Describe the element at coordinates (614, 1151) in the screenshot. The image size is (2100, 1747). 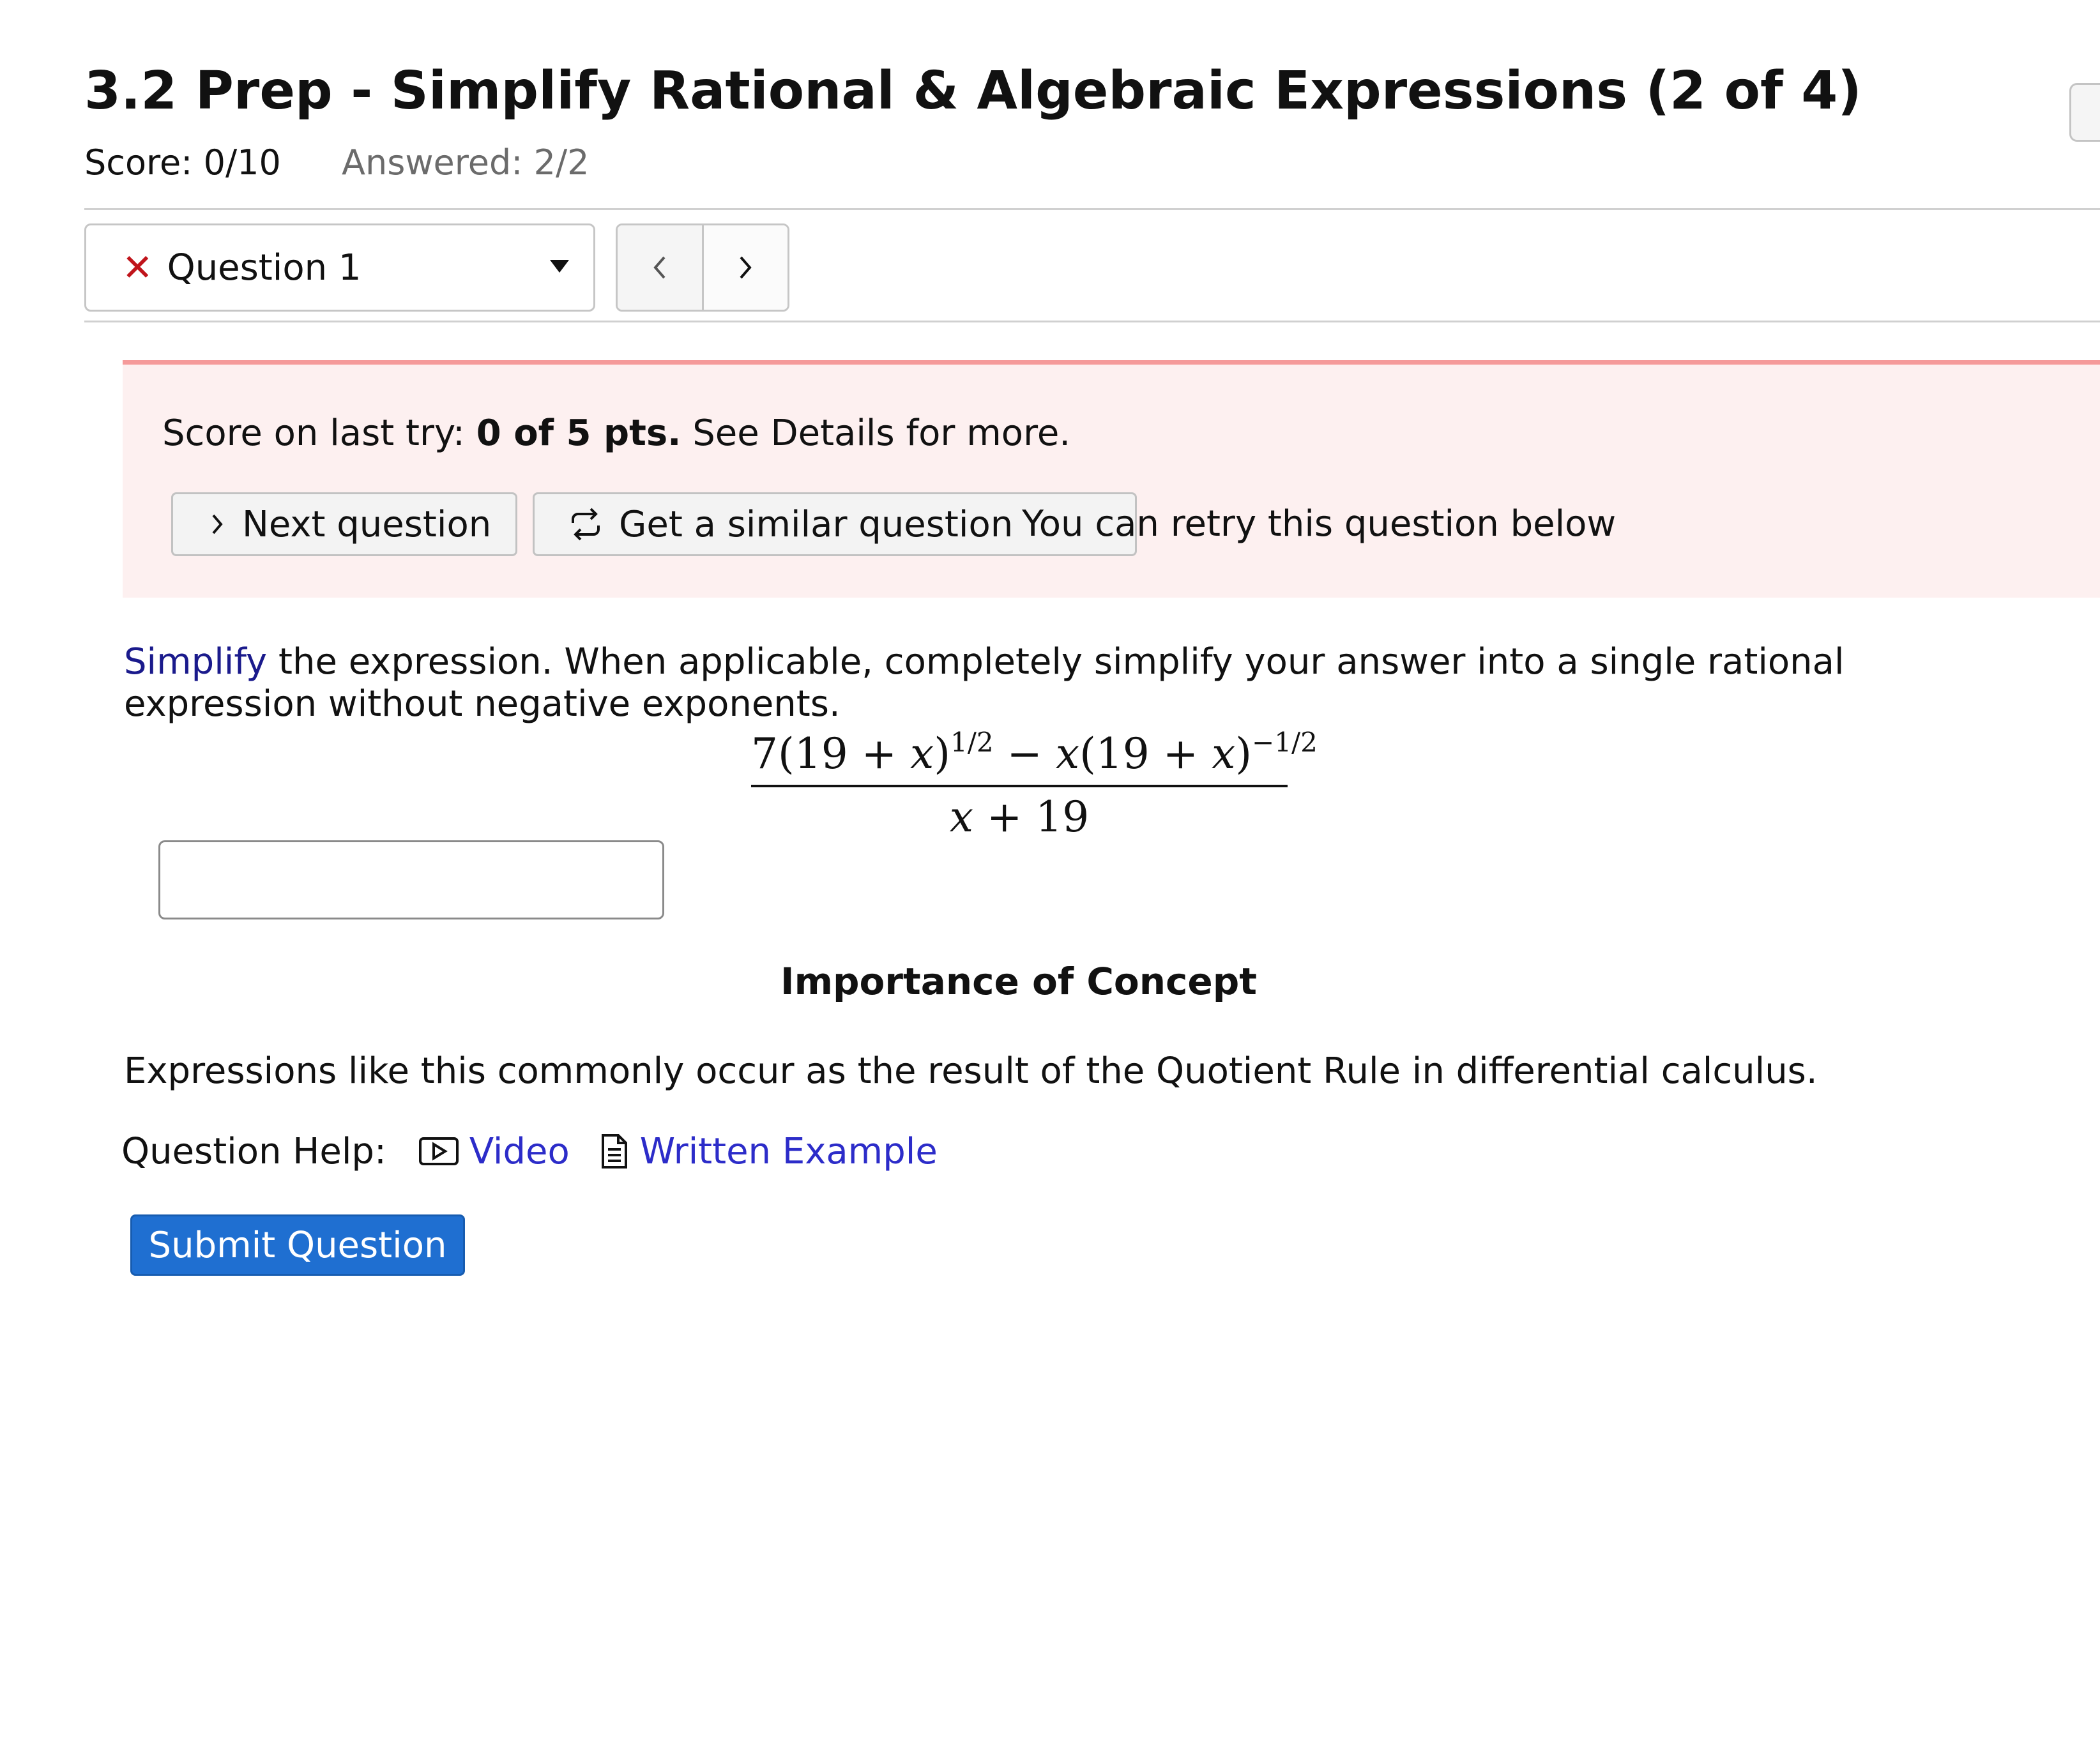
I see `document-icon` at that location.